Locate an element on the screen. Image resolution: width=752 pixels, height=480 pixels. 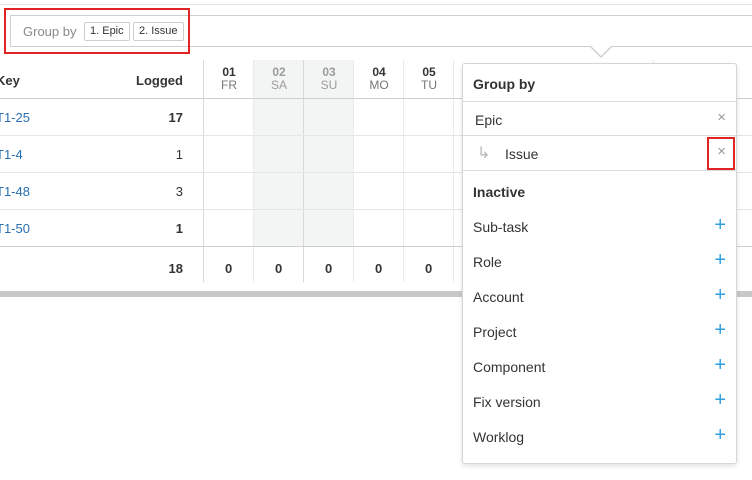
option-label: Component is located at coordinates (509, 367).